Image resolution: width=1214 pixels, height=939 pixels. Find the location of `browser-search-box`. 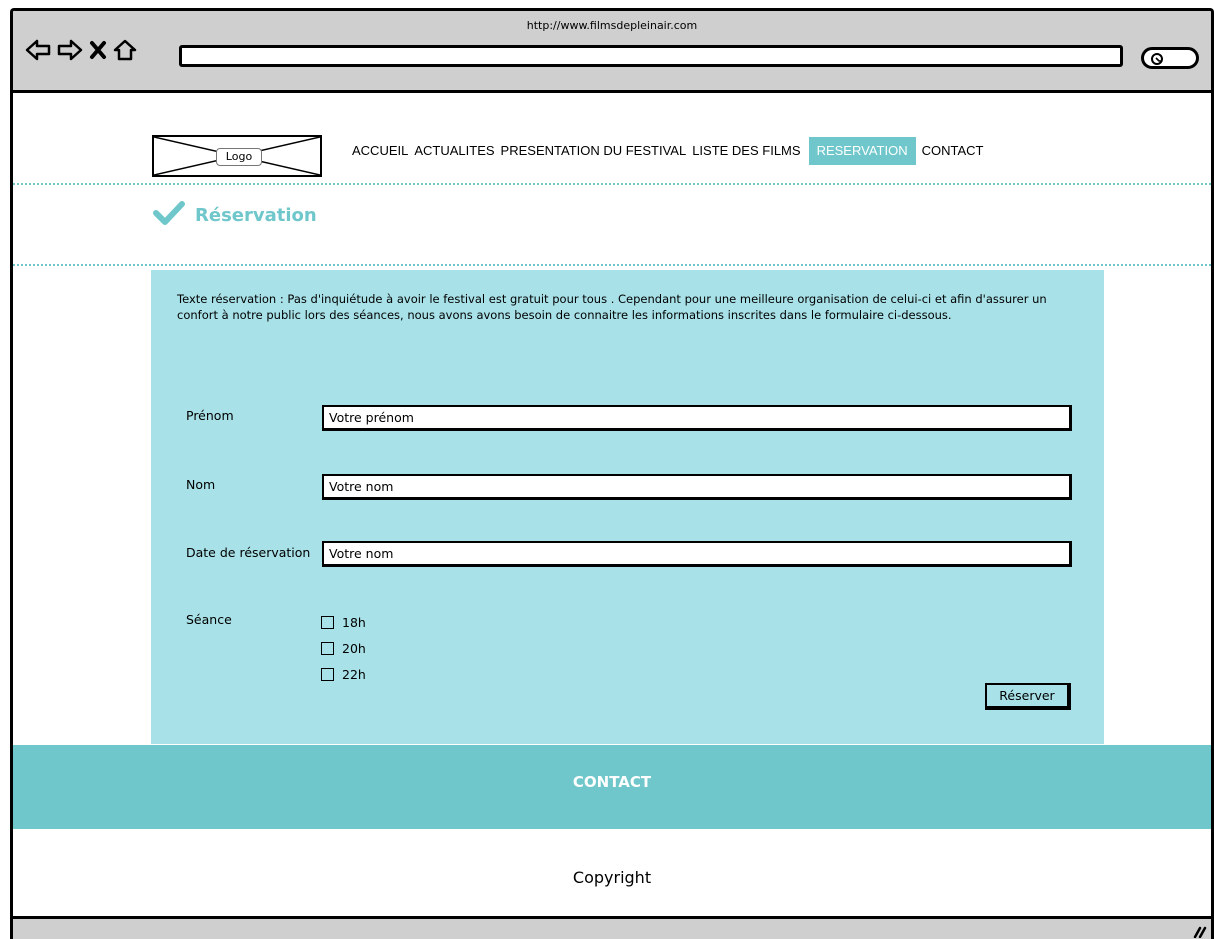

browser-search-box is located at coordinates (1170, 58).